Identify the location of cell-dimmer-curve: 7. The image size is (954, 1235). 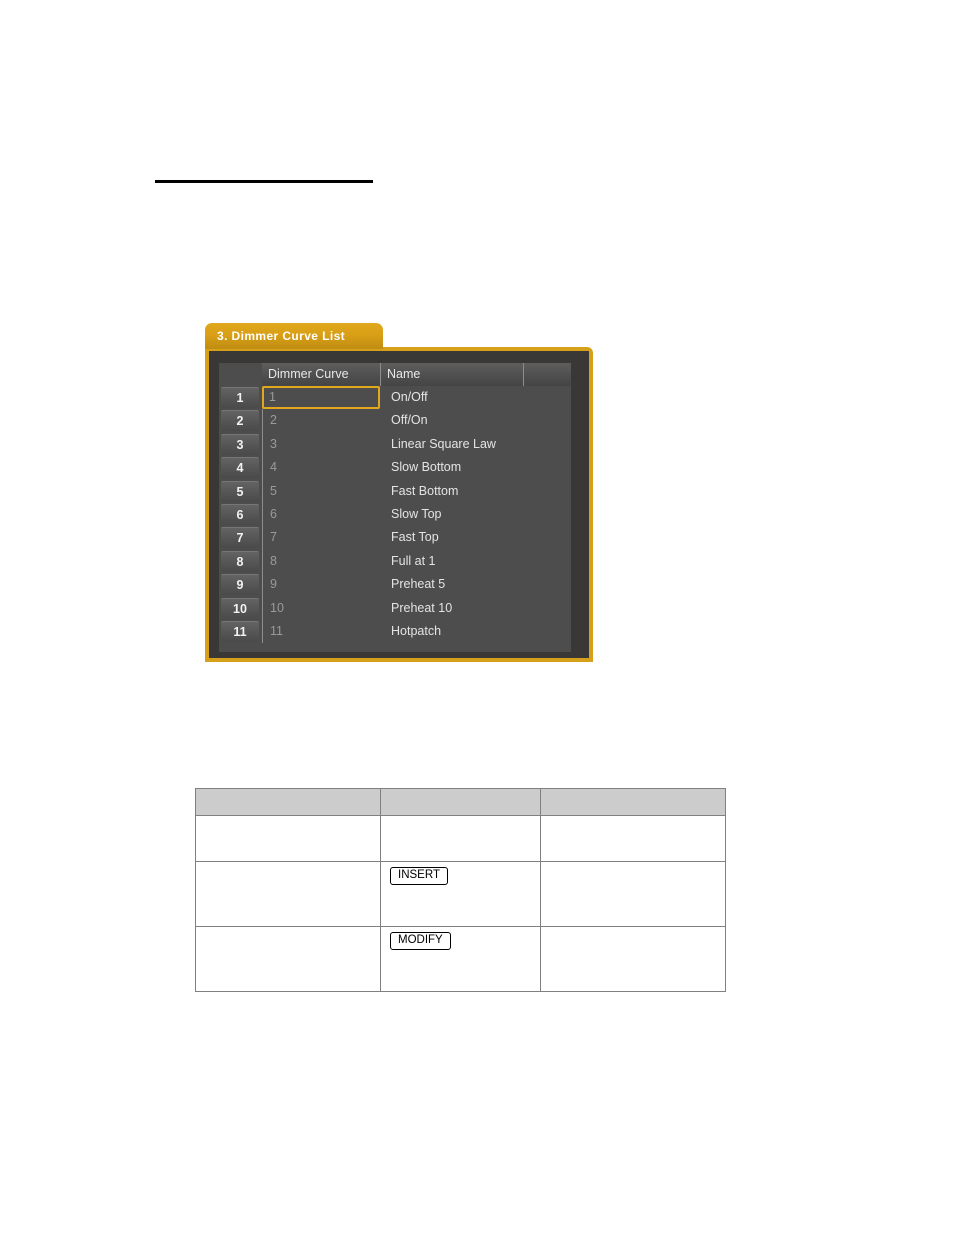
(321, 538).